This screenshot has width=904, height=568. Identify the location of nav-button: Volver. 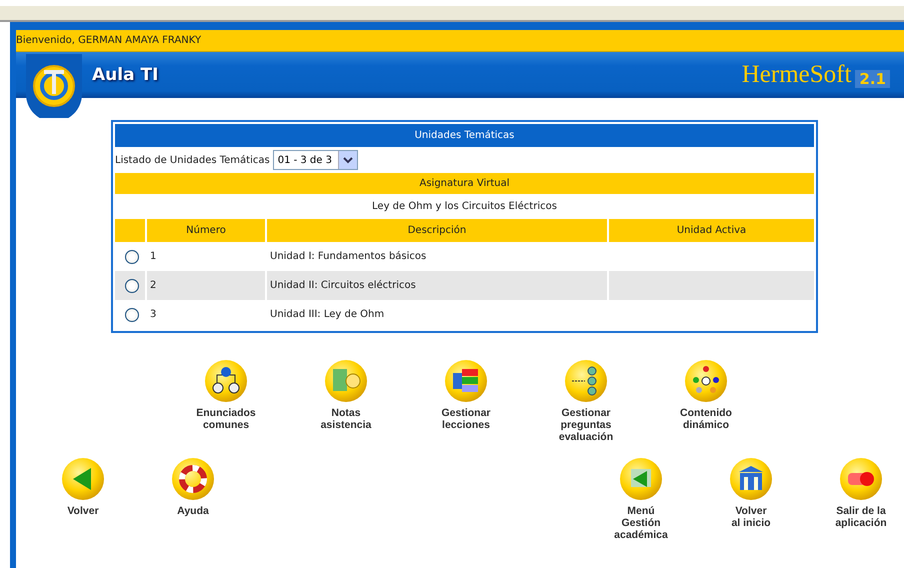
(83, 499).